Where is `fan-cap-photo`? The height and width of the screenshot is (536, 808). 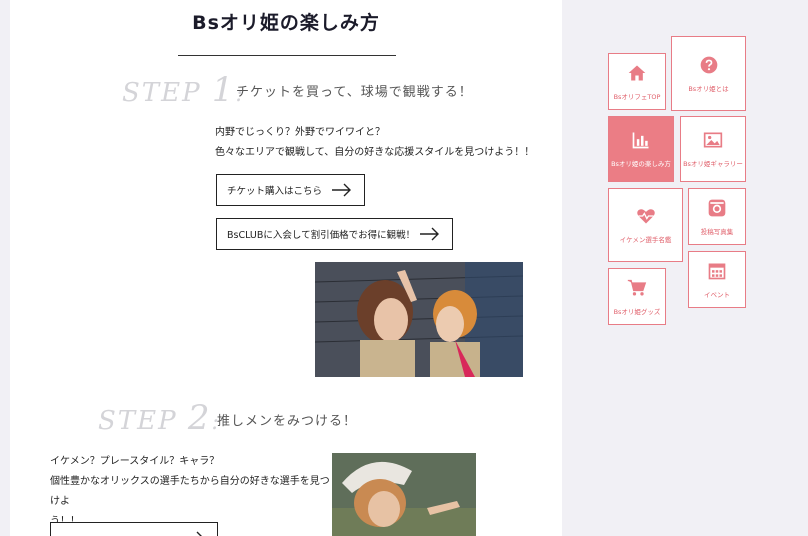
fan-cap-photo is located at coordinates (404, 494).